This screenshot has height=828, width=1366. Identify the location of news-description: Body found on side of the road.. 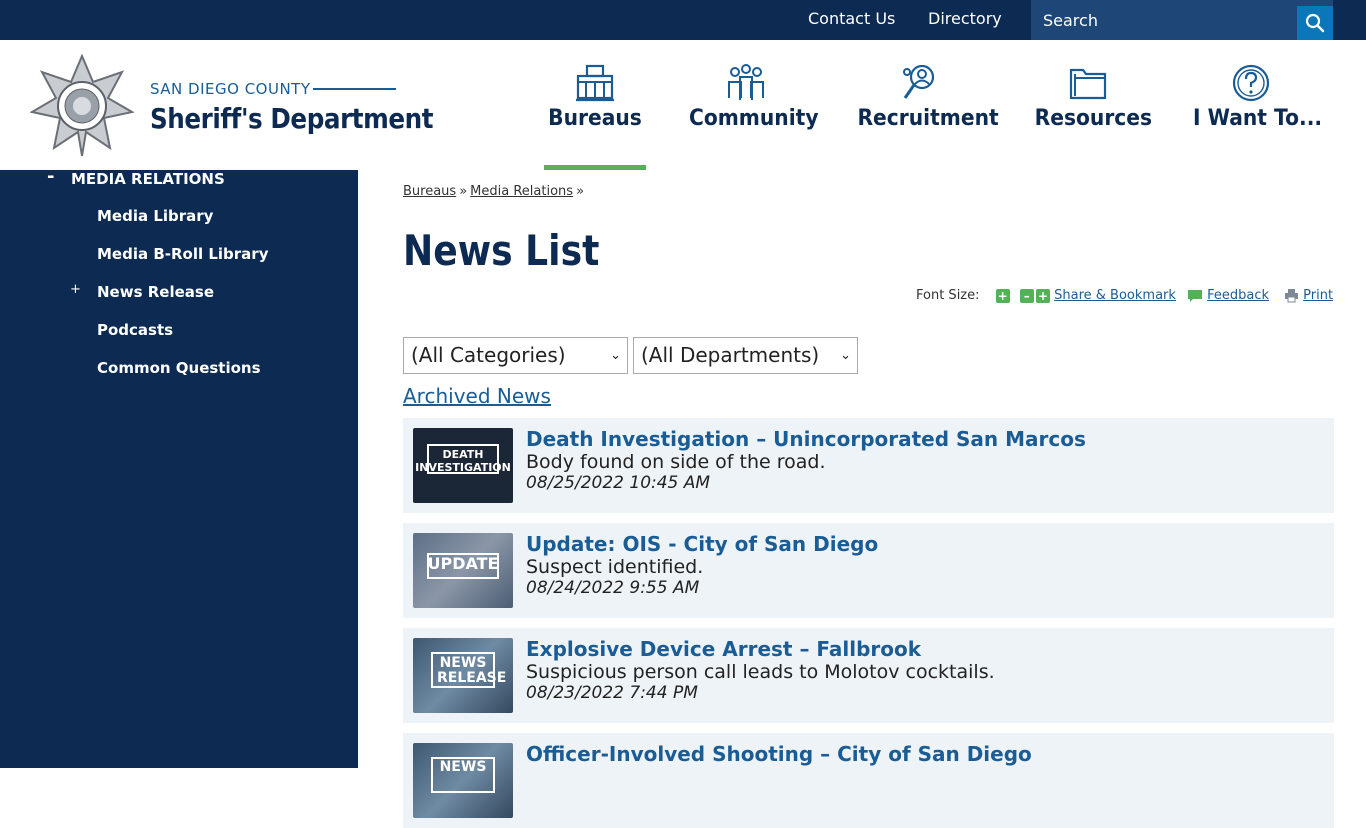
(676, 462).